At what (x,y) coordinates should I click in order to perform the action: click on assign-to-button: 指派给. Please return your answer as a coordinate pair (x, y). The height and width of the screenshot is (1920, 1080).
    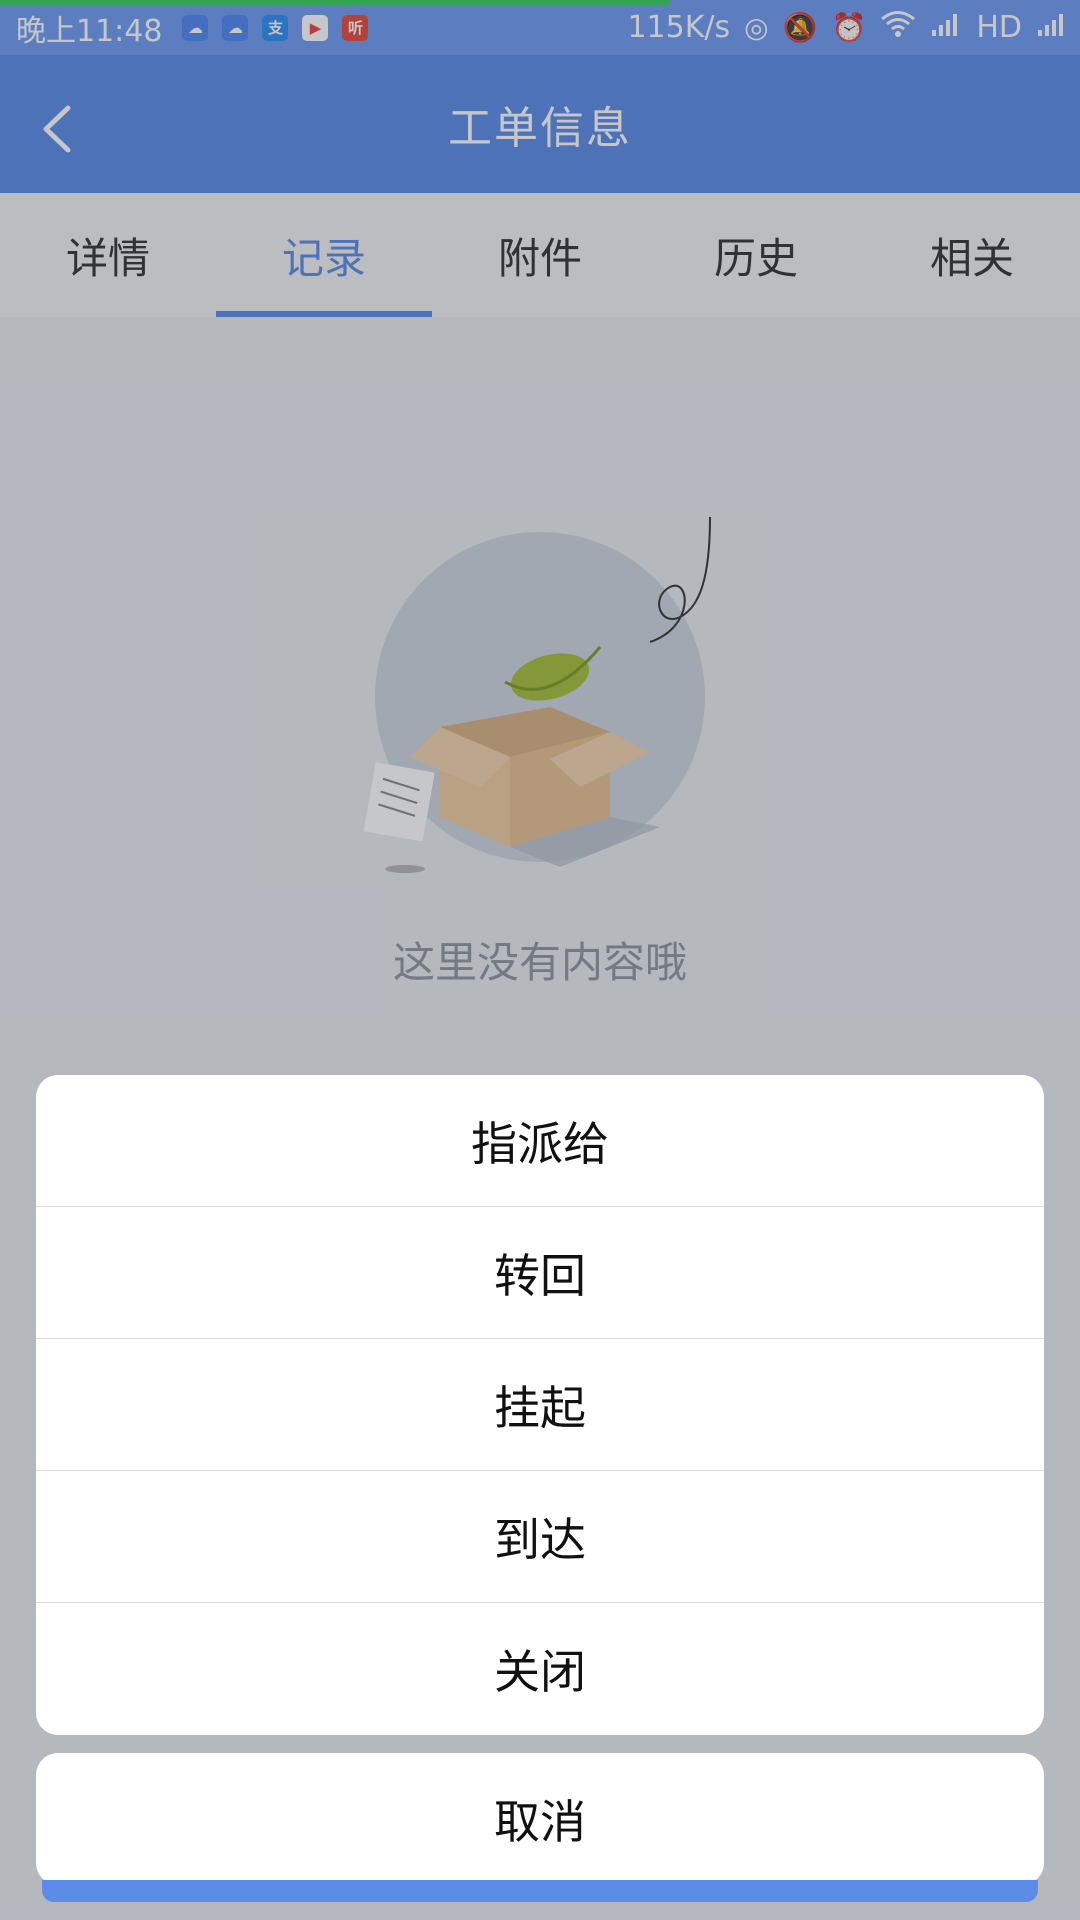
    Looking at the image, I should click on (540, 1141).